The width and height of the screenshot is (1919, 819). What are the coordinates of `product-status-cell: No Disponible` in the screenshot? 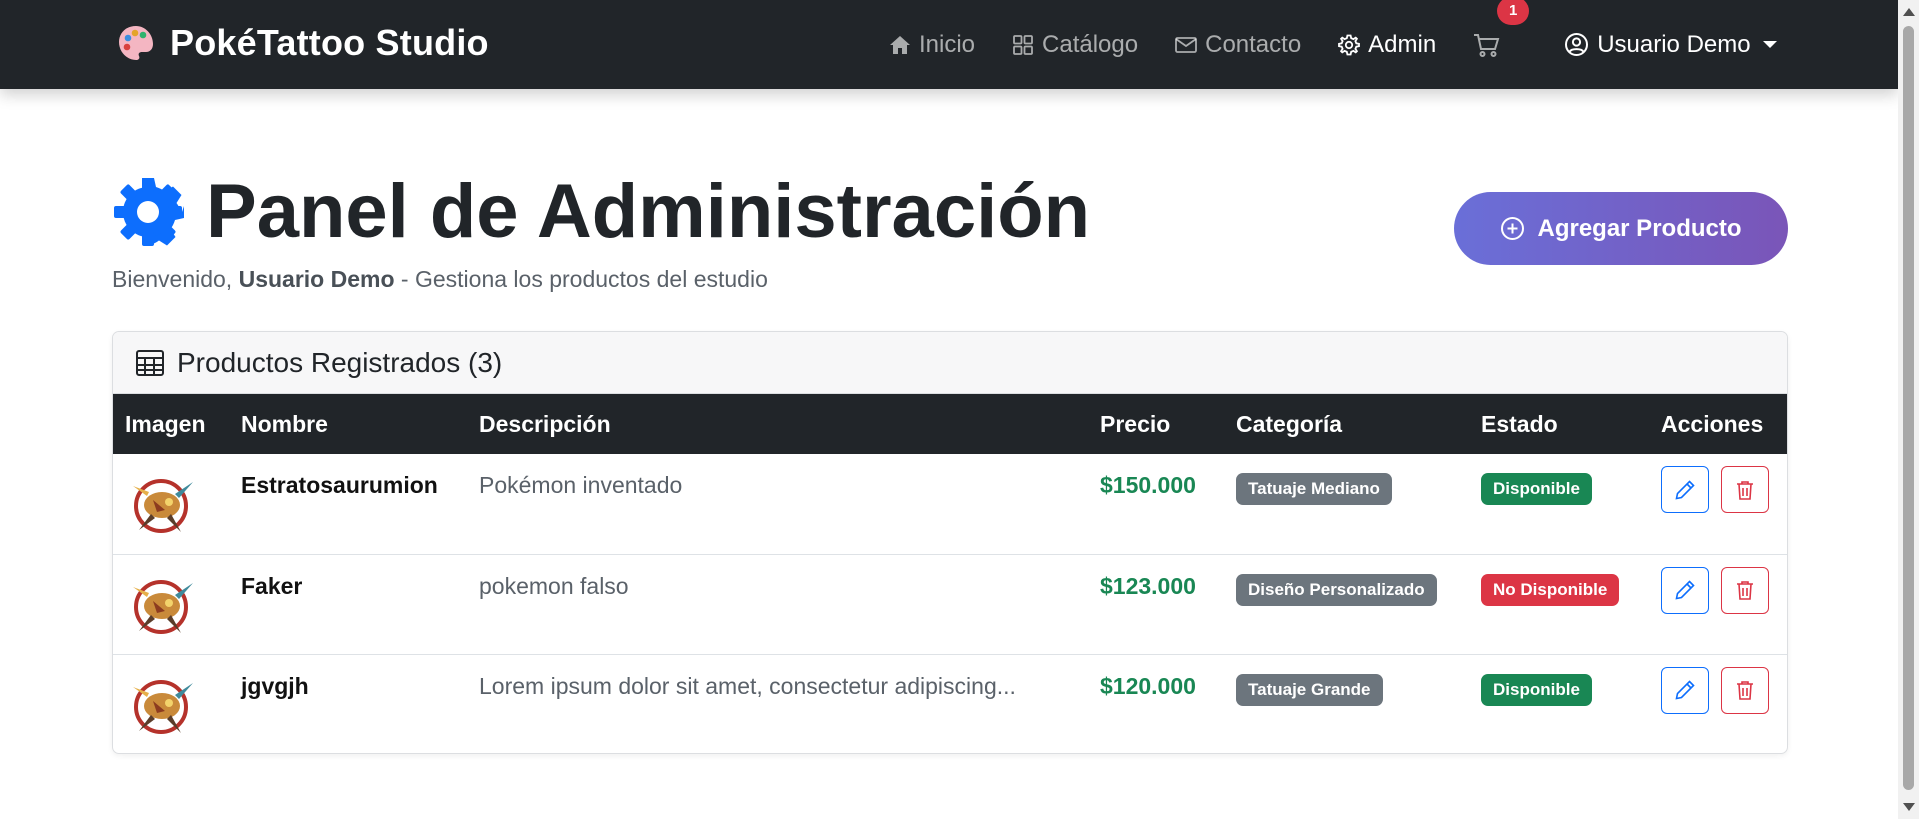 It's located at (1559, 604).